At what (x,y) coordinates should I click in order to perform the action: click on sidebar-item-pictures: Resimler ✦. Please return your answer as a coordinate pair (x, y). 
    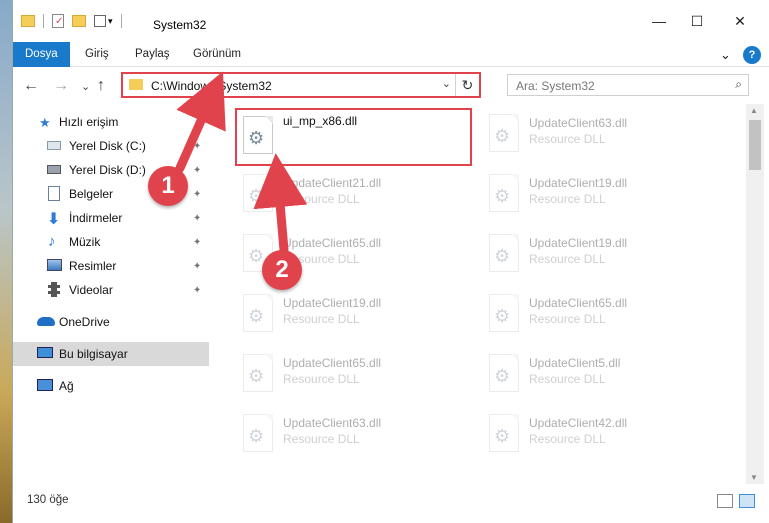
    Looking at the image, I should click on (111, 266).